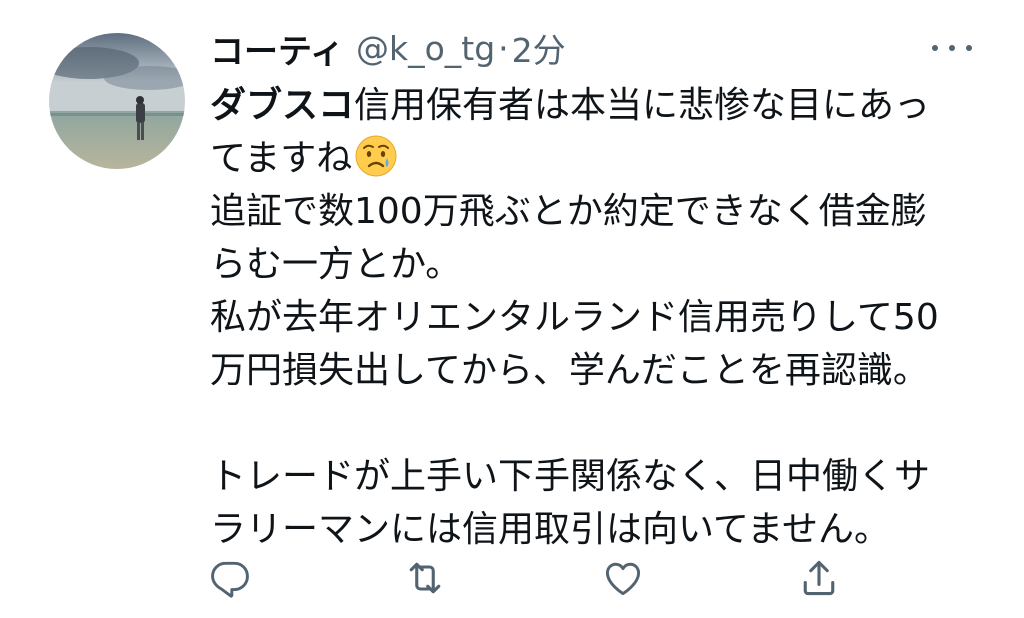 This screenshot has width=1024, height=618. Describe the element at coordinates (574, 317) in the screenshot. I see `tweet-line: 私が去年オリエンタルランド信用売りして50` at that location.